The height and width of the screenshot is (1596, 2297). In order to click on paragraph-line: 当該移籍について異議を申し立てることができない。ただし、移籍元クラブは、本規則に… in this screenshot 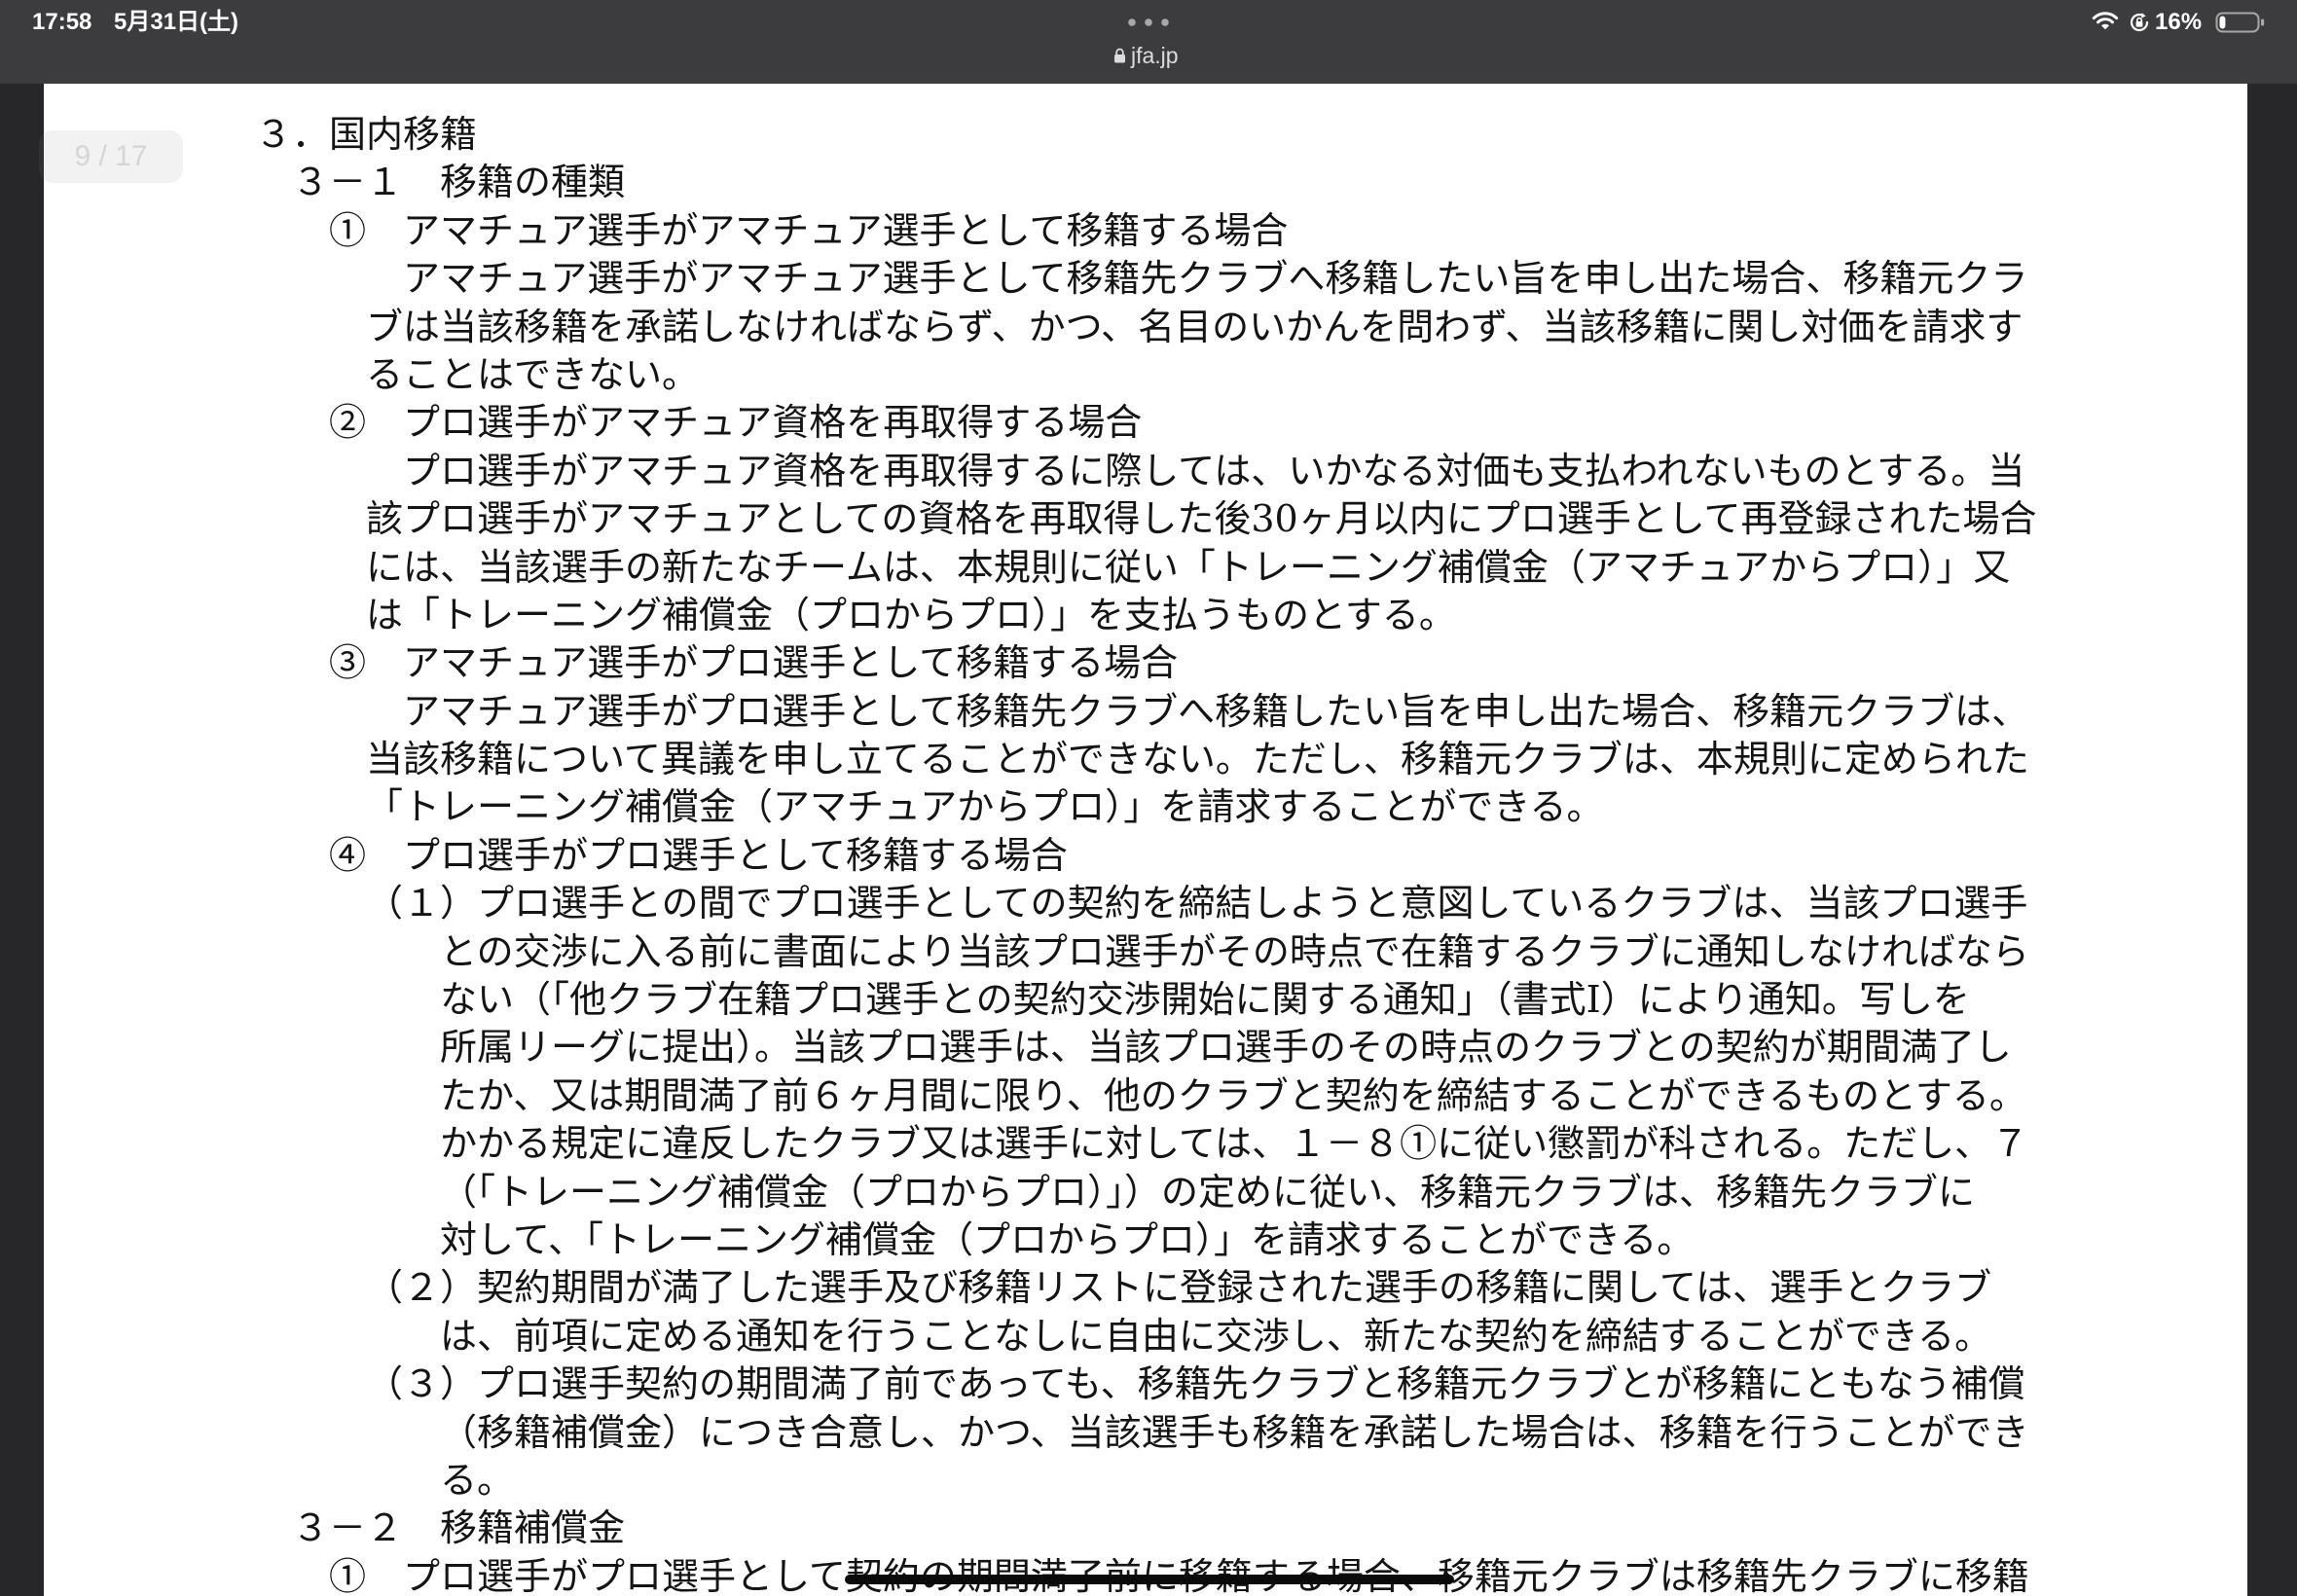, I will do `click(1197, 760)`.